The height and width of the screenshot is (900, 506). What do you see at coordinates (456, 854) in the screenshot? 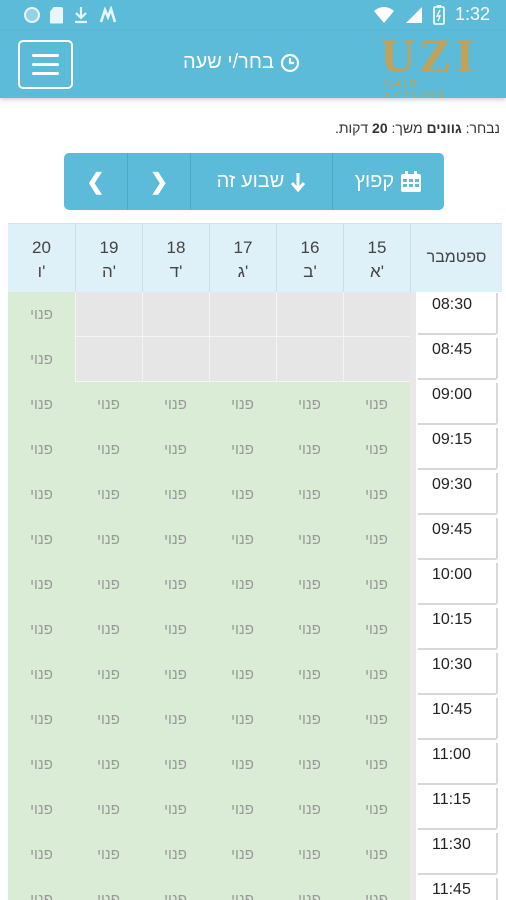
I see `time-cell: 11:30` at bounding box center [456, 854].